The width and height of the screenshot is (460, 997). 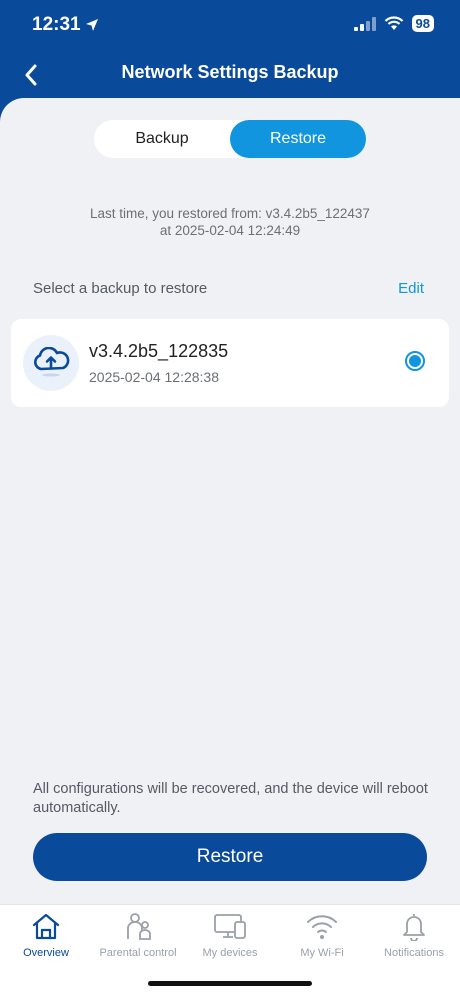 I want to click on wifi-status-icon, so click(x=393, y=23).